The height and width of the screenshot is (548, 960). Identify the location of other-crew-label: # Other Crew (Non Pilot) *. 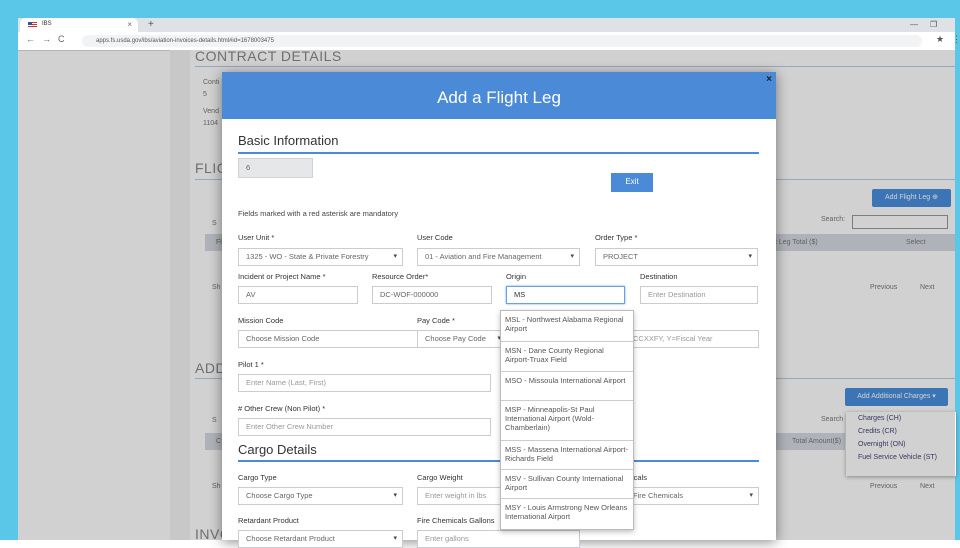
(282, 408).